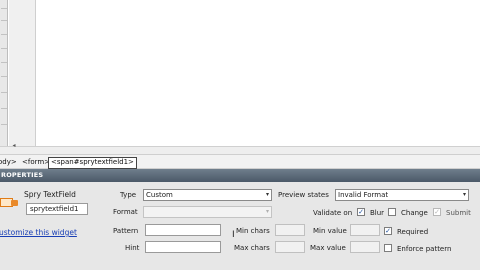 This screenshot has height=270, width=480. What do you see at coordinates (414, 213) in the screenshot?
I see `change-label: Change` at bounding box center [414, 213].